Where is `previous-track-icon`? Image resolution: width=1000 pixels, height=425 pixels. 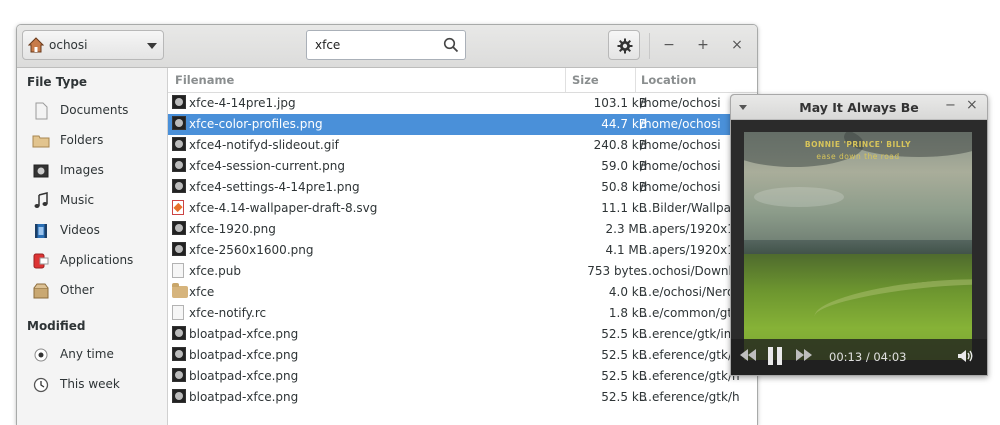
previous-track-icon is located at coordinates (748, 357).